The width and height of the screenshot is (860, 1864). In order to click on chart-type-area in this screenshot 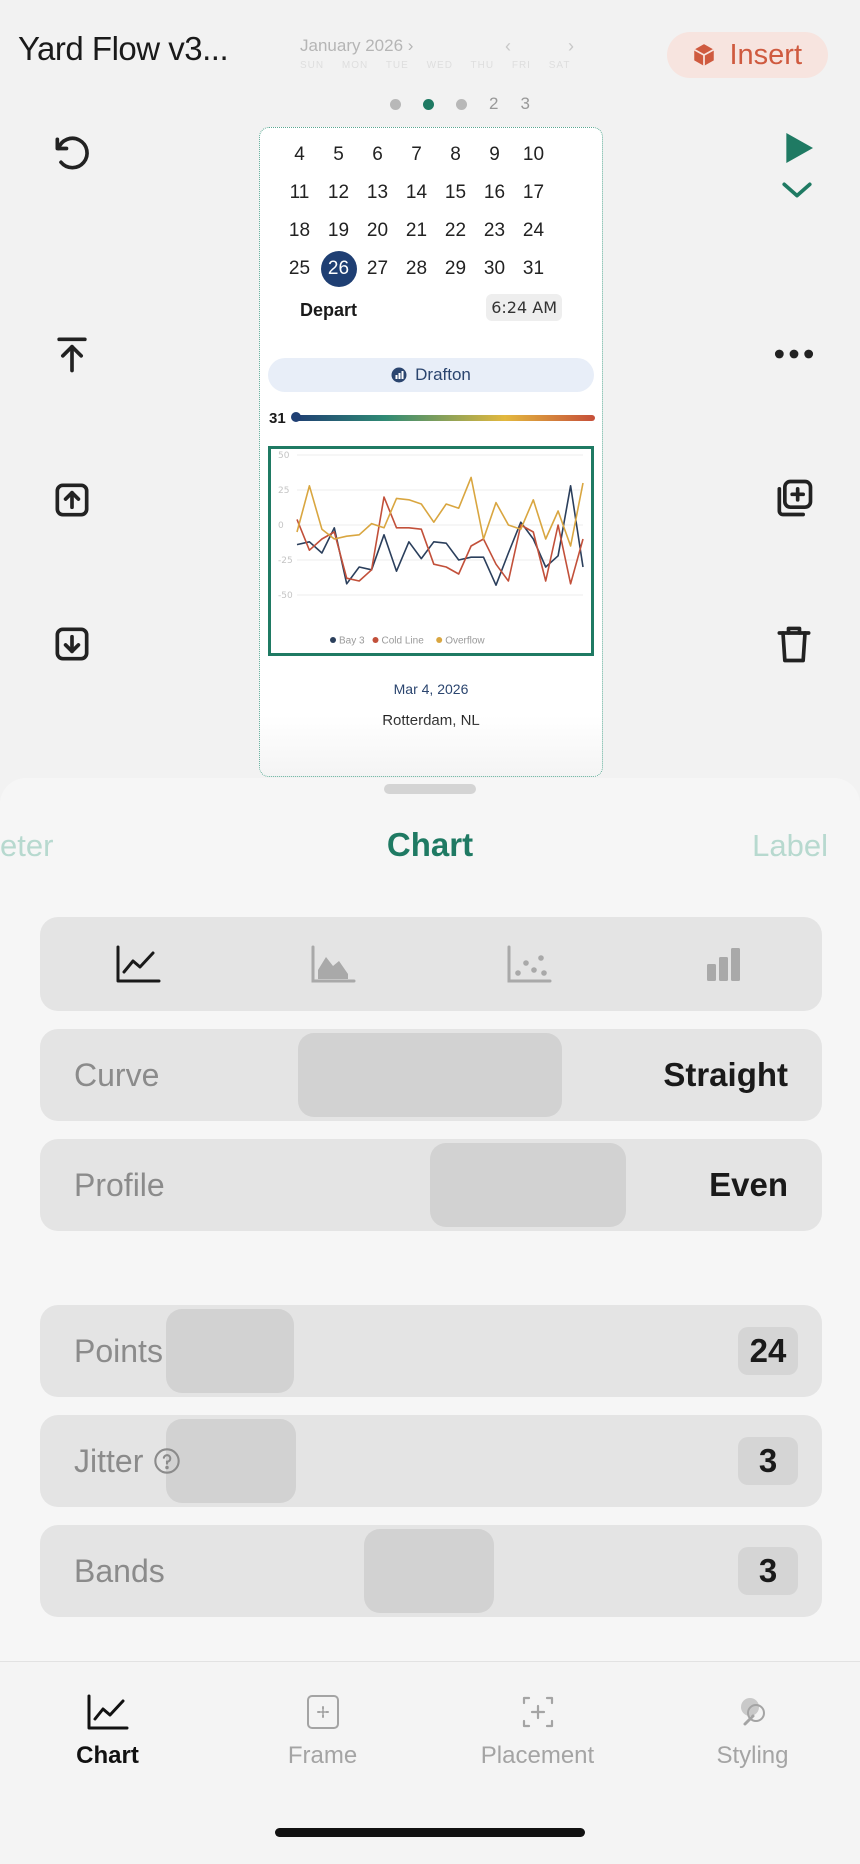, I will do `click(334, 964)`.